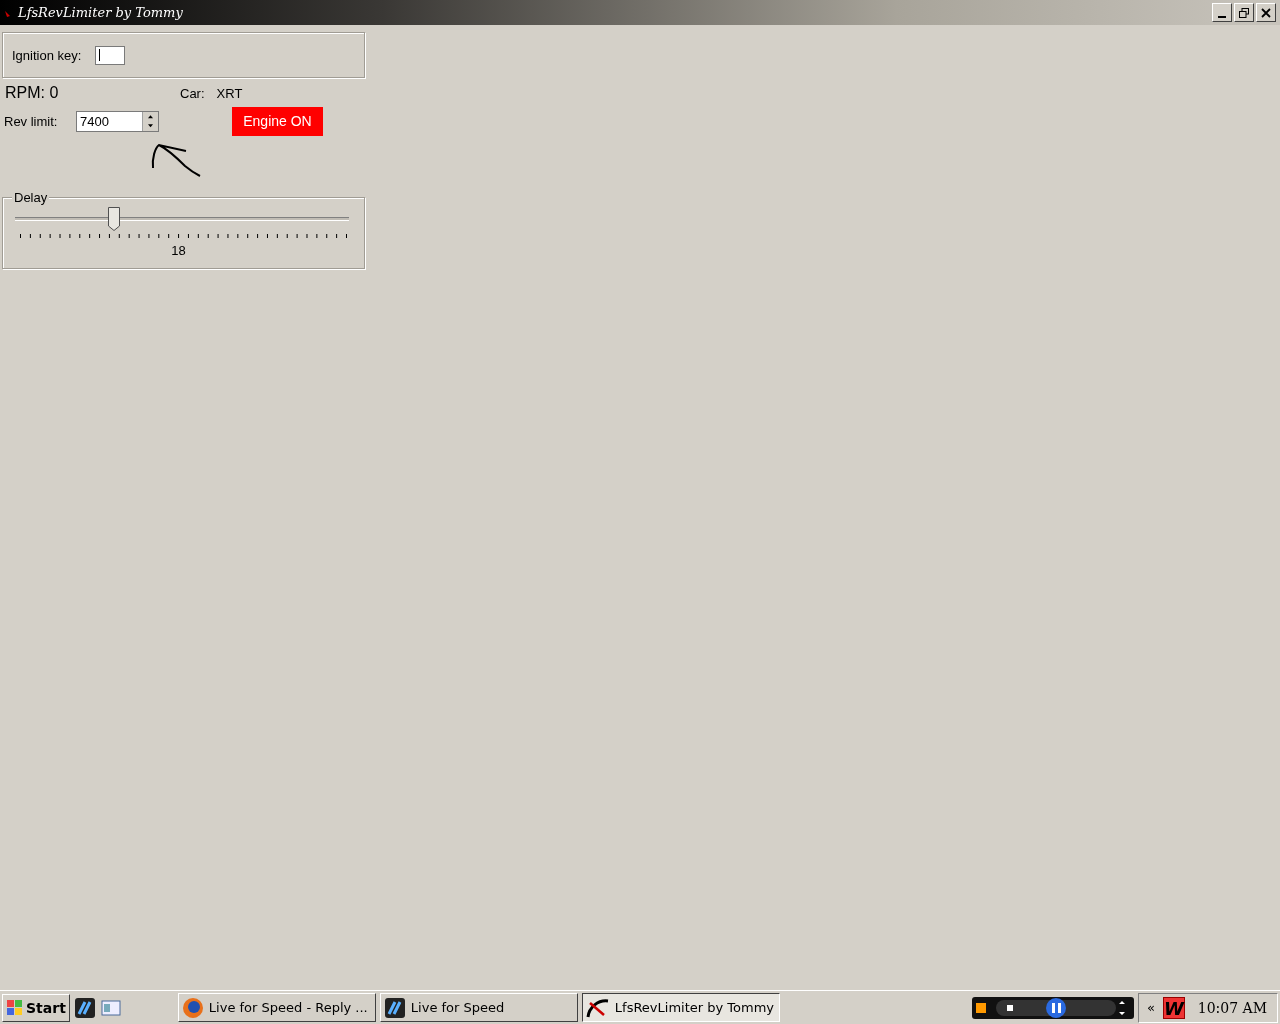 Image resolution: width=1280 pixels, height=1024 pixels. I want to click on media-player-toolbar, so click(1053, 1007).